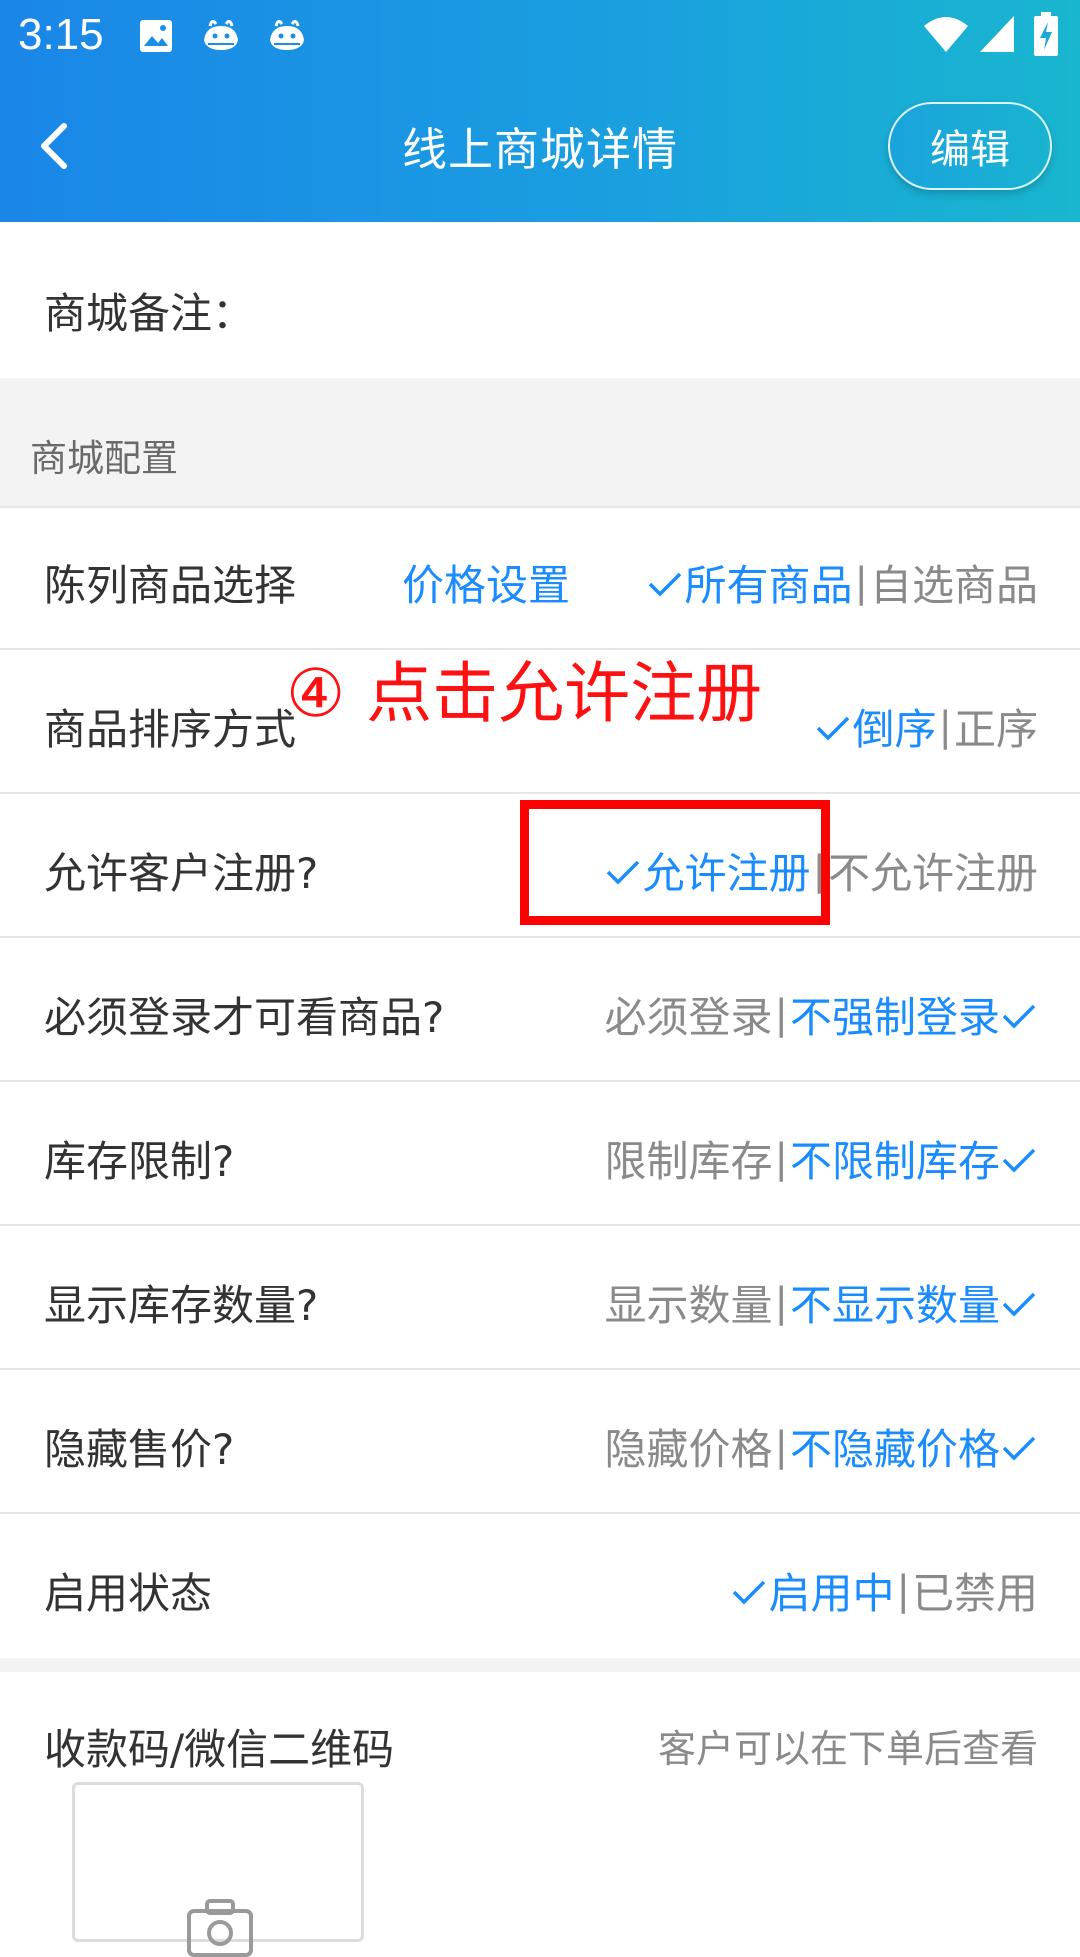 Image resolution: width=1080 pixels, height=1957 pixels. Describe the element at coordinates (996, 726) in the screenshot. I see `option-asc: 正序` at that location.